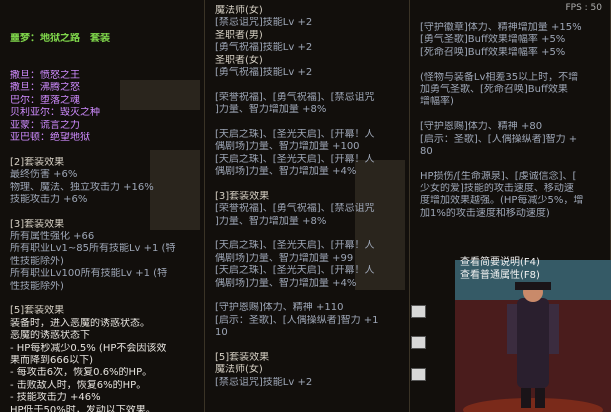  I want to click on effect-line: 所有属性强化 +66, so click(52, 237).